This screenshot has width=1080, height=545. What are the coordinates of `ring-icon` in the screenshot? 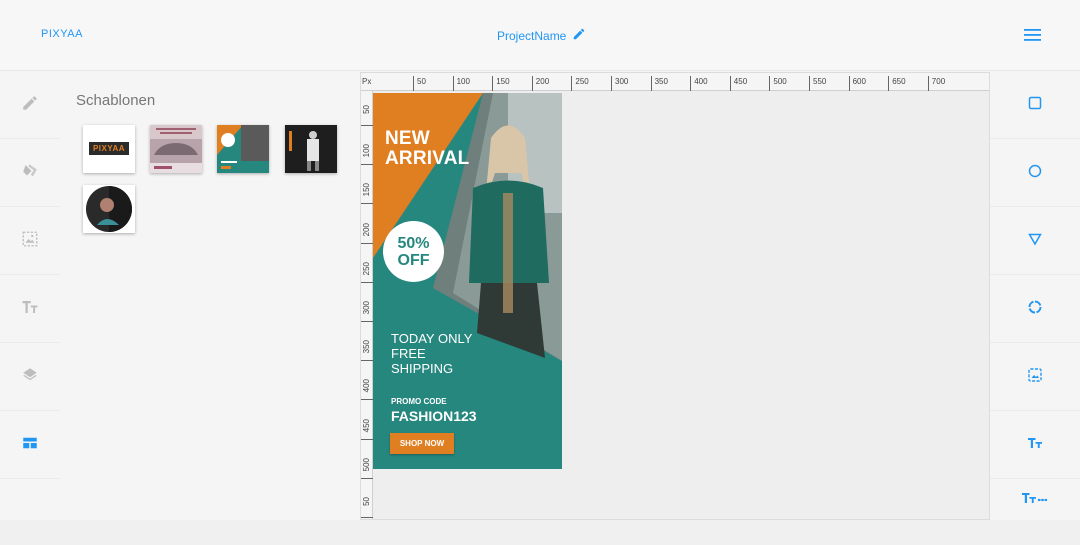 It's located at (1035, 309).